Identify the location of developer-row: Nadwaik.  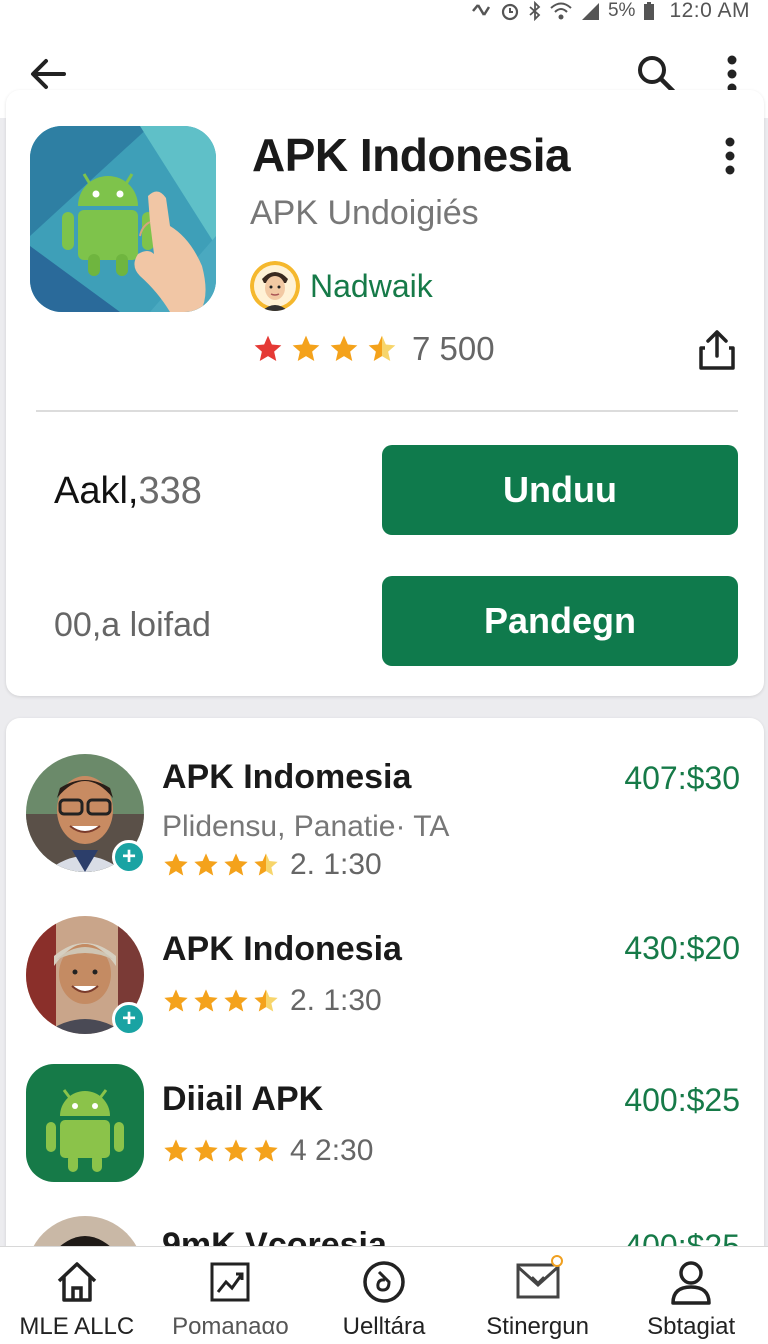
(341, 286).